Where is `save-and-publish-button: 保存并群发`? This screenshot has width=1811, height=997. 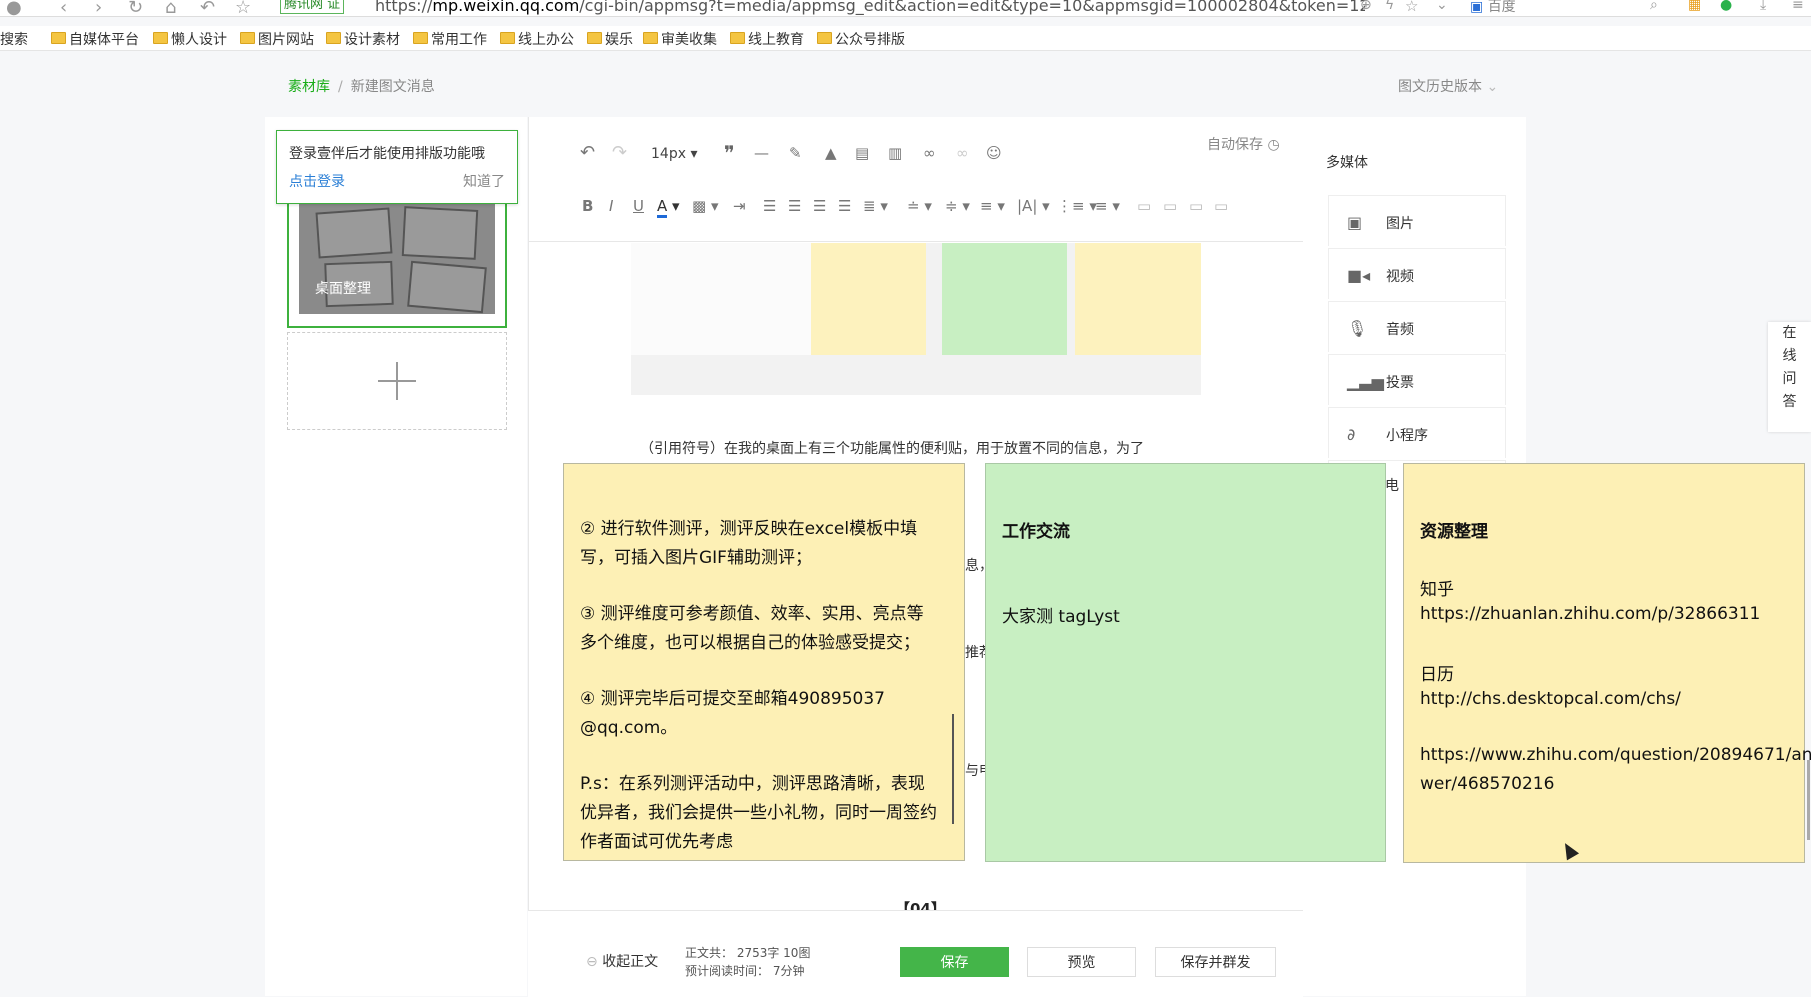 save-and-publish-button: 保存并群发 is located at coordinates (1215, 962).